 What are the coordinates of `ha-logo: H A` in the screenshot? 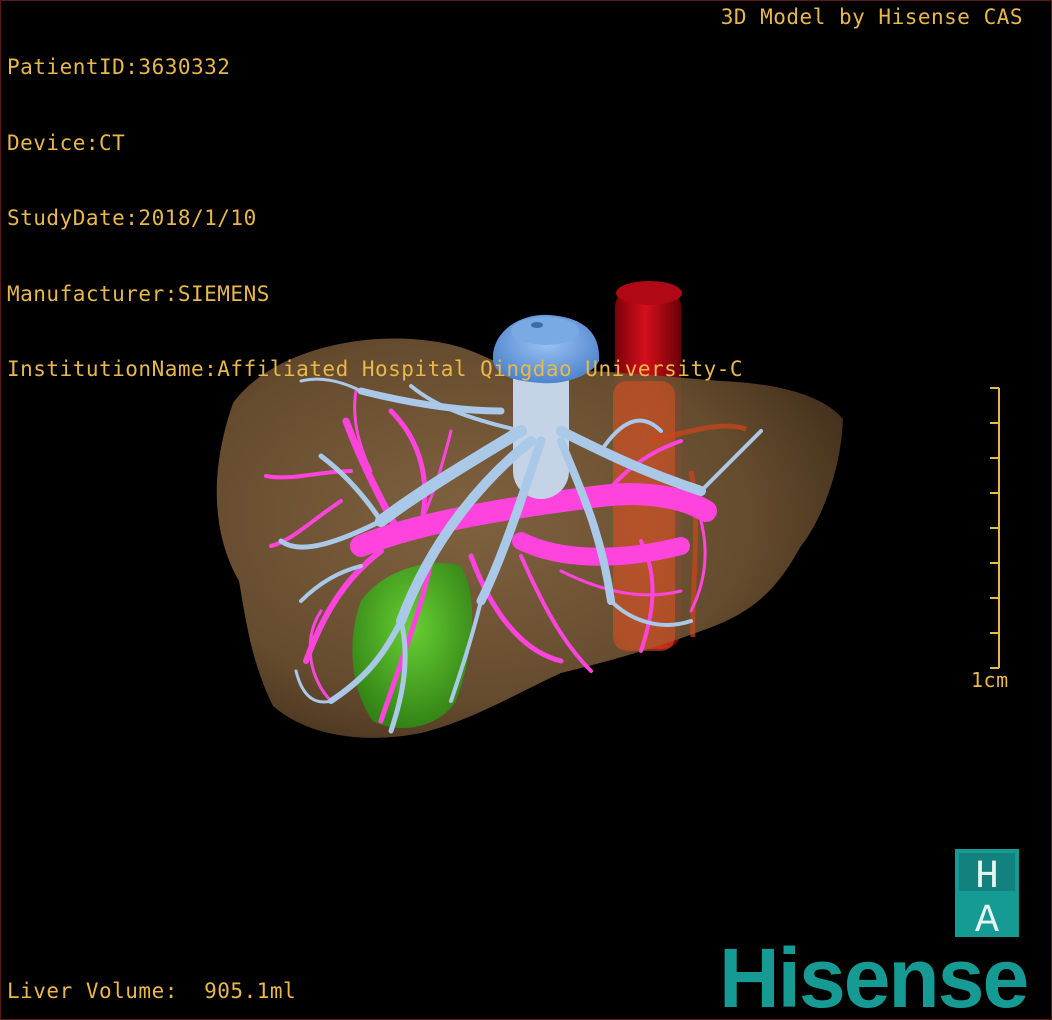 It's located at (987, 896).